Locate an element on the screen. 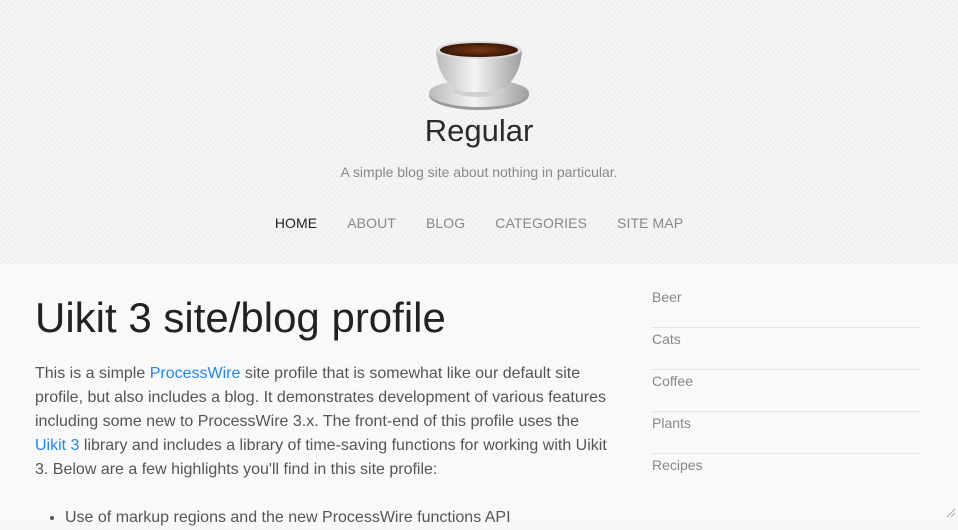 This screenshot has width=958, height=530. sidebar-item-coffee: Coffee is located at coordinates (786, 391).